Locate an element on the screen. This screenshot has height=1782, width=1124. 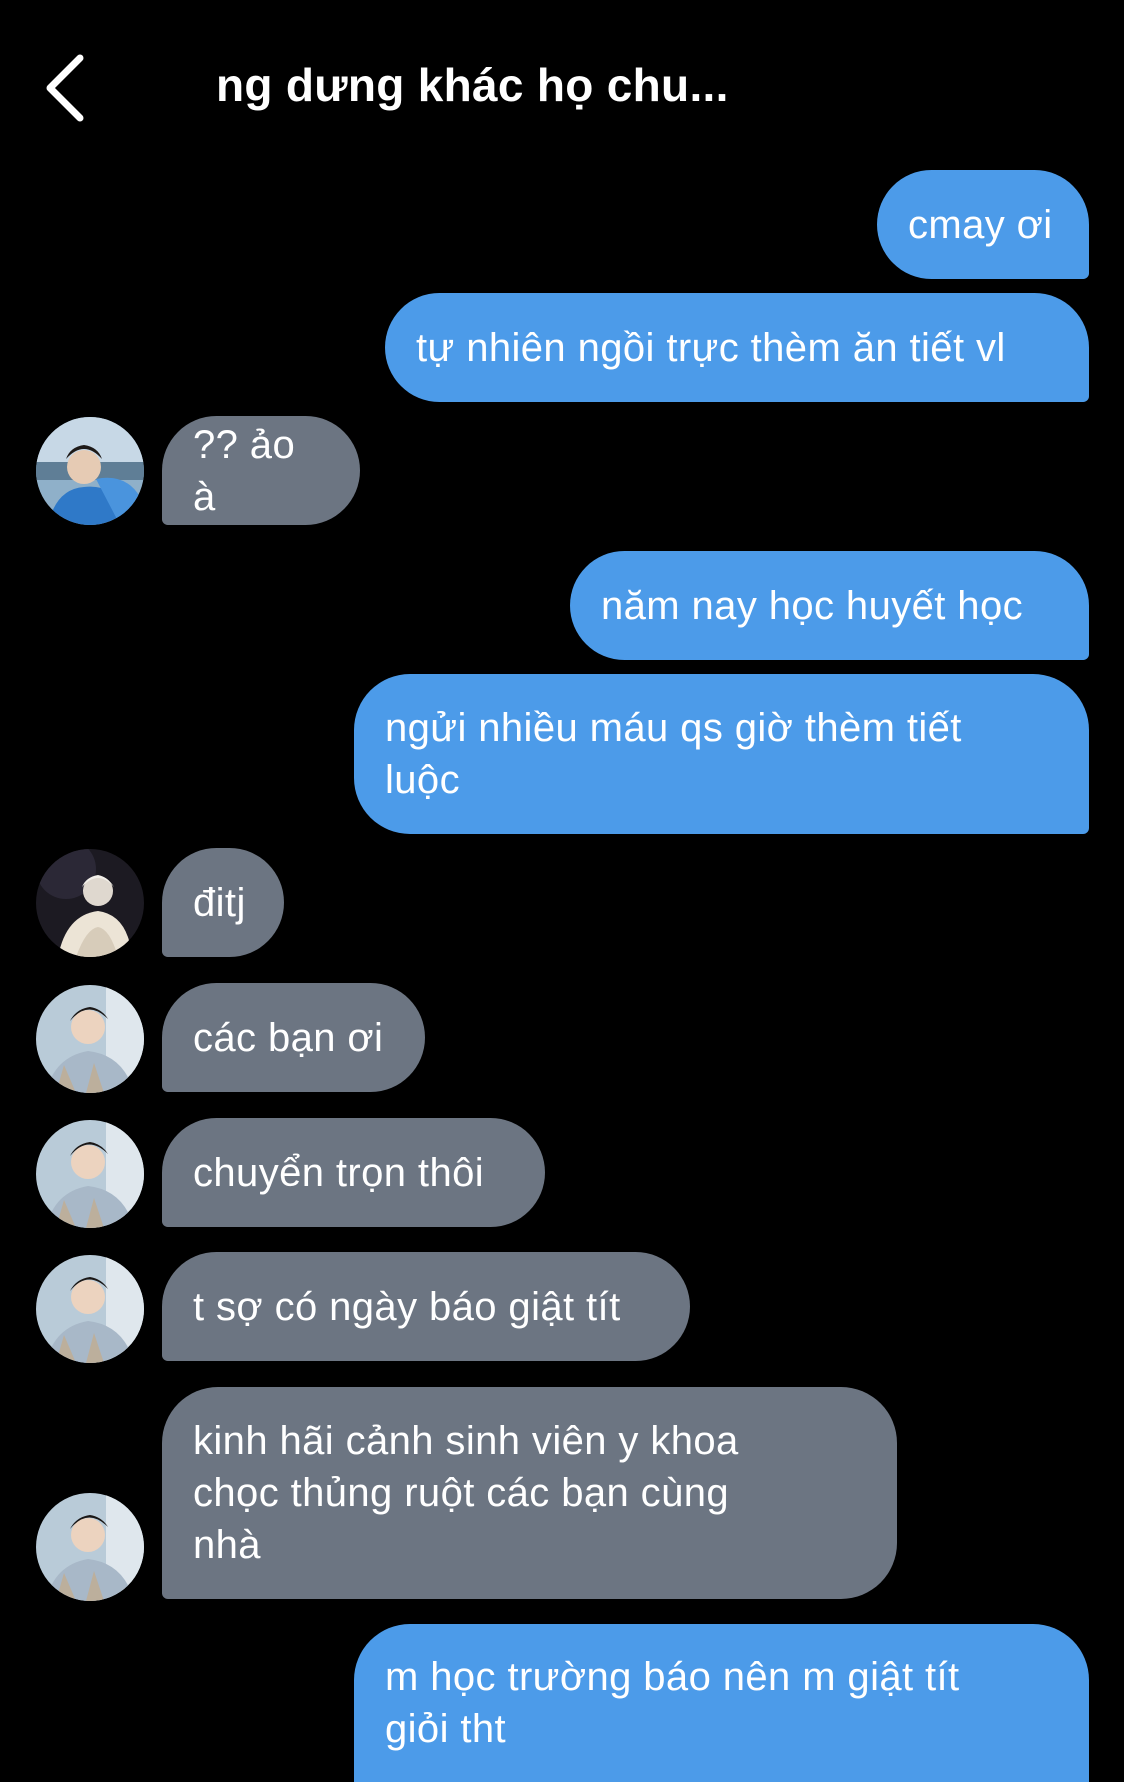
back-button is located at coordinates (66, 88).